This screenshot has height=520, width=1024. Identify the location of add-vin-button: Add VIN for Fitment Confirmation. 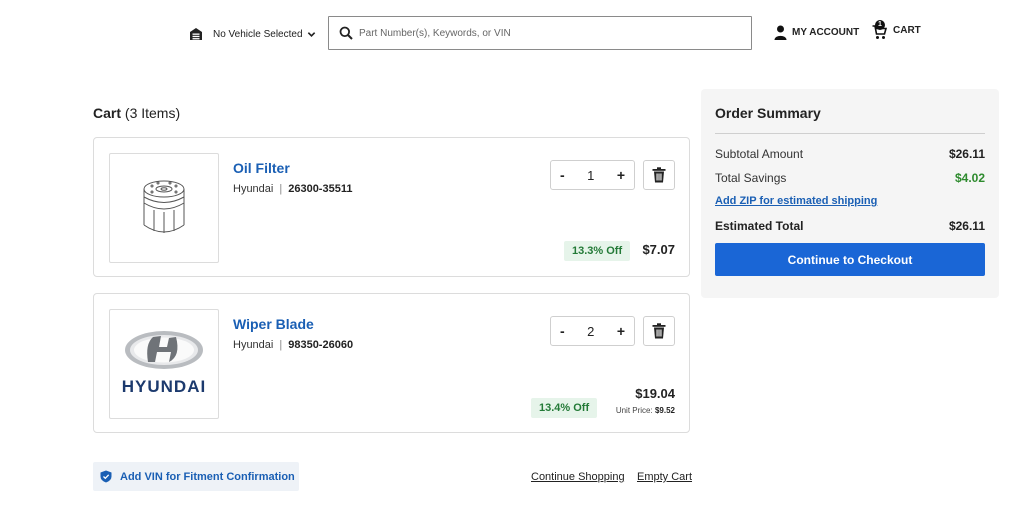
(196, 476).